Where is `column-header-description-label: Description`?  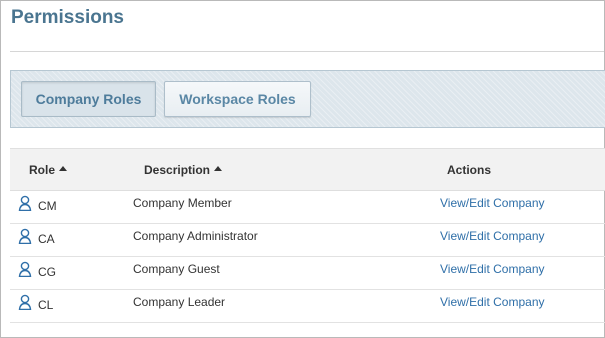 column-header-description-label: Description is located at coordinates (177, 170).